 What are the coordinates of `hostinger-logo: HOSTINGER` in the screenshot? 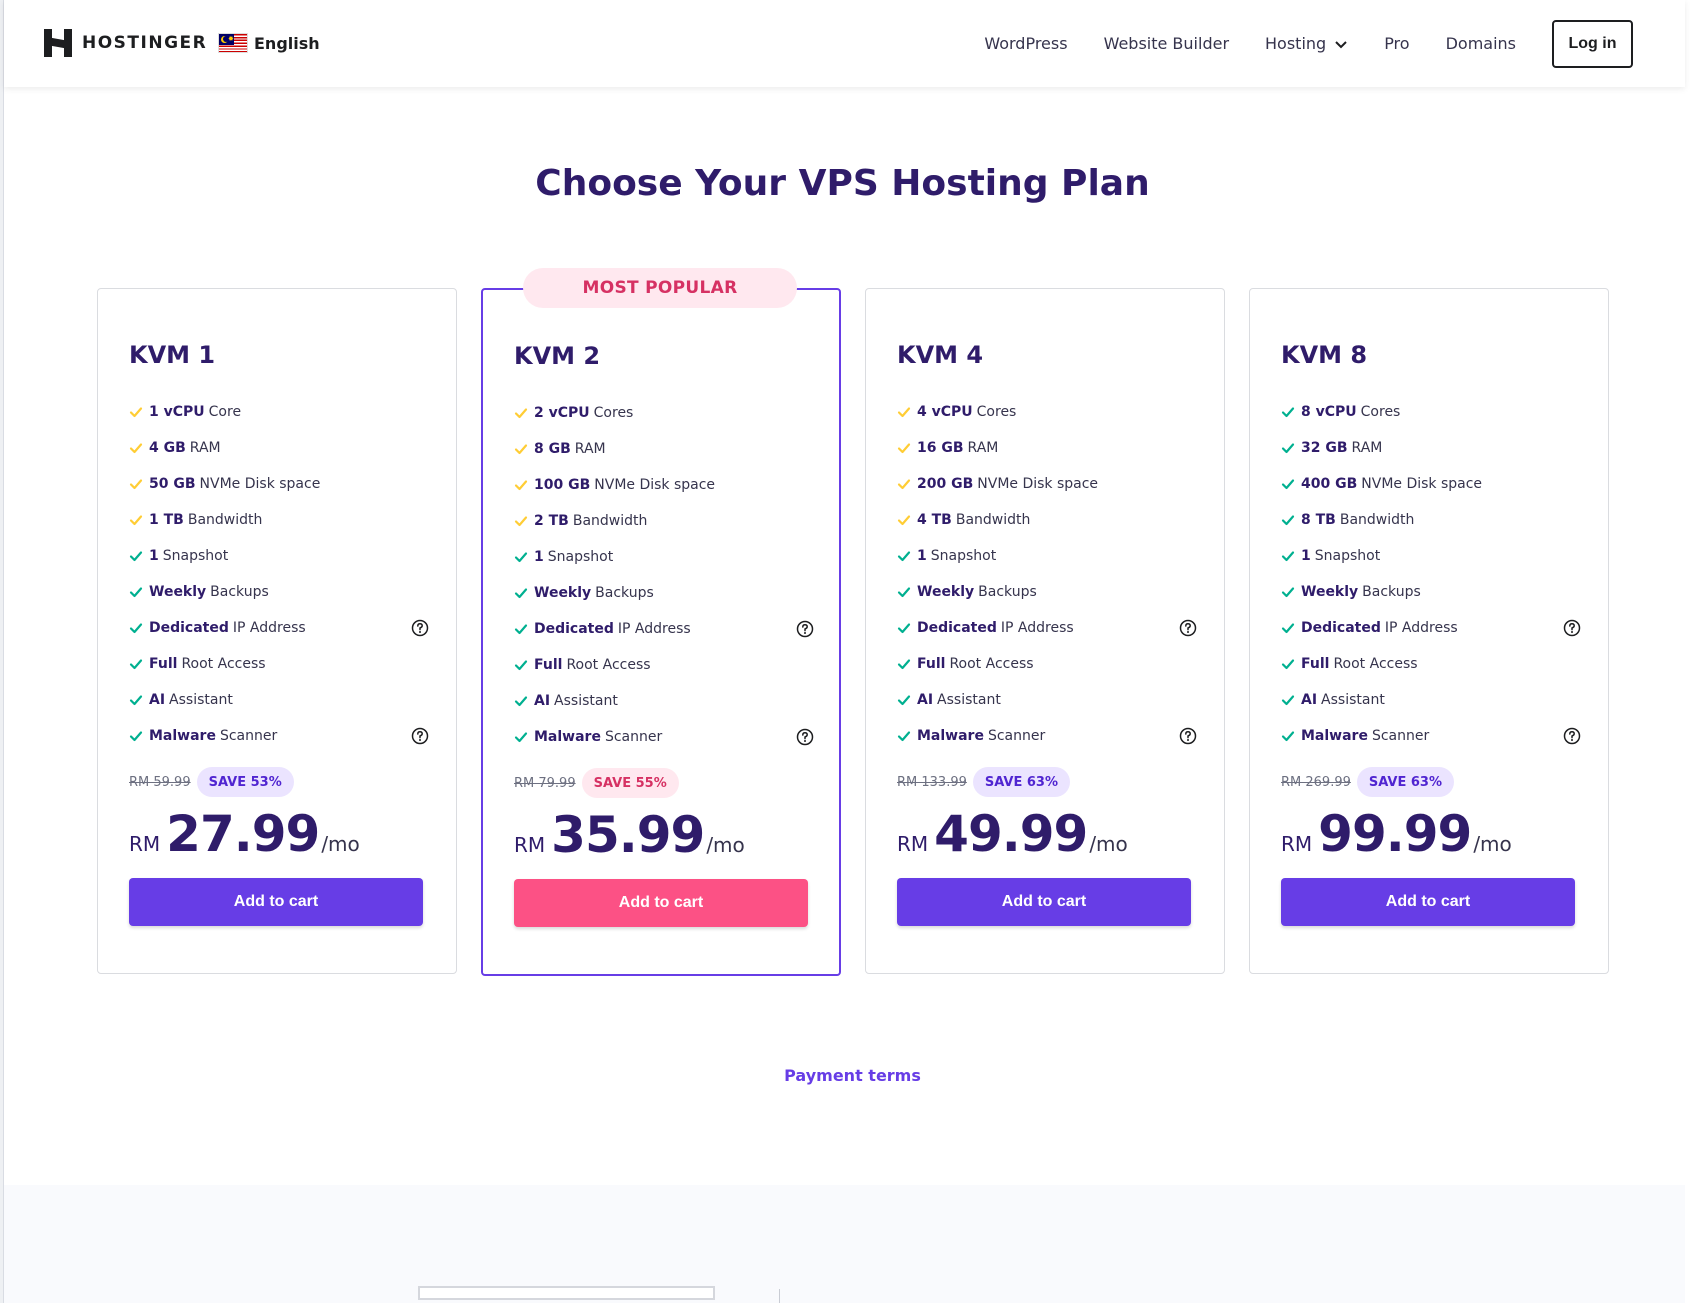 It's located at (125, 43).